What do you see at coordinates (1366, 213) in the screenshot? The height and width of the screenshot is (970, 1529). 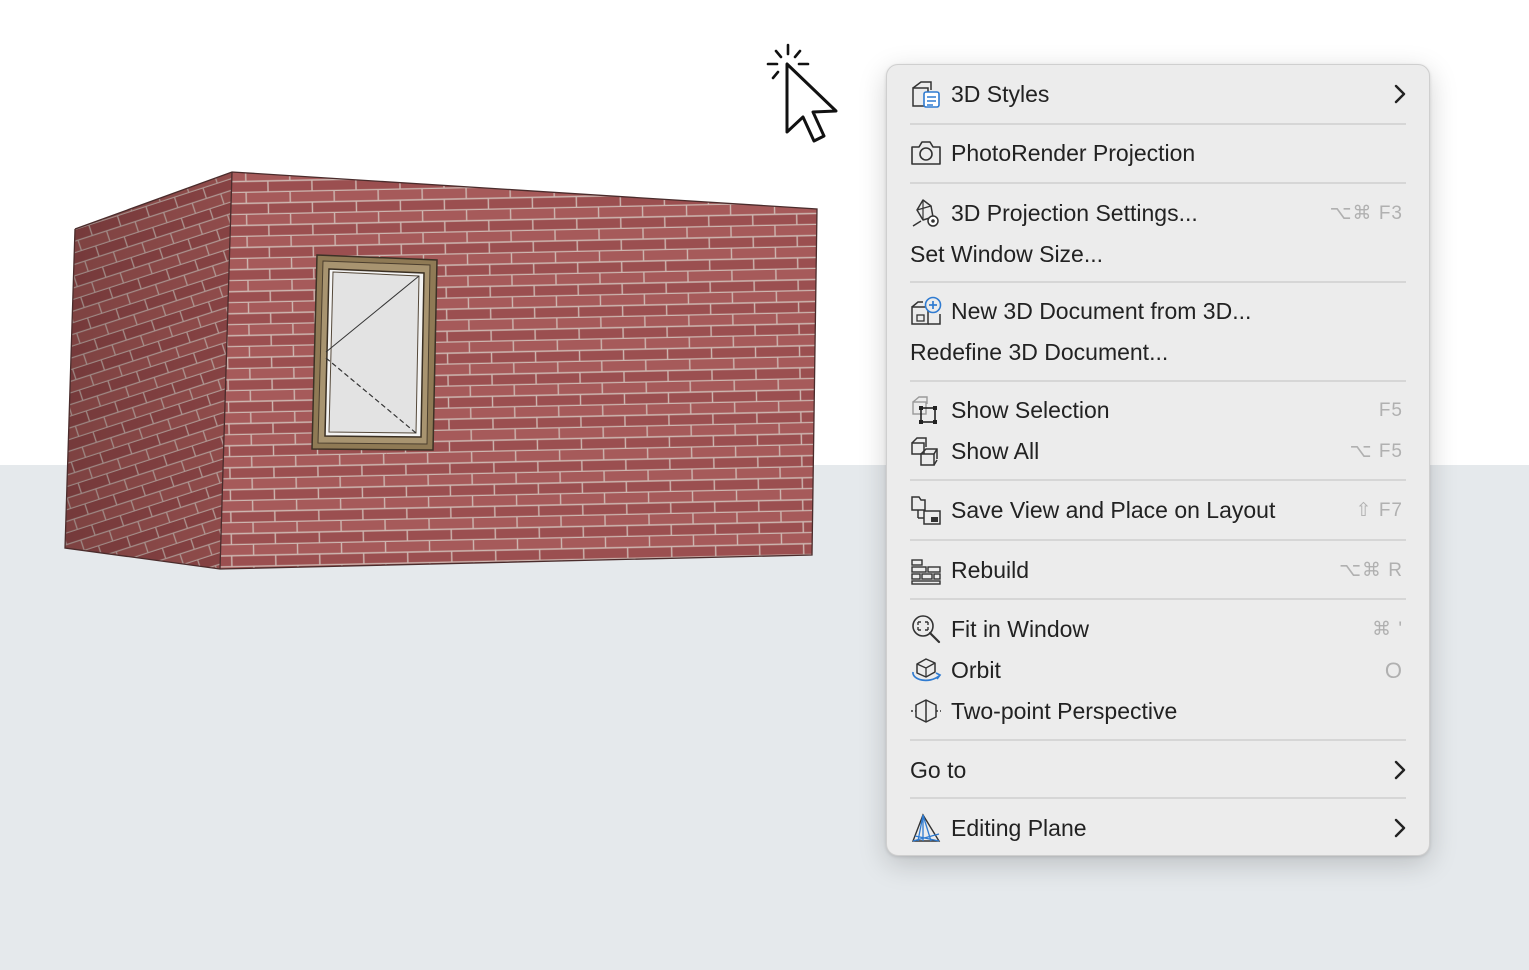 I see `keyboard-shortcut: ⌥⌘ F3` at bounding box center [1366, 213].